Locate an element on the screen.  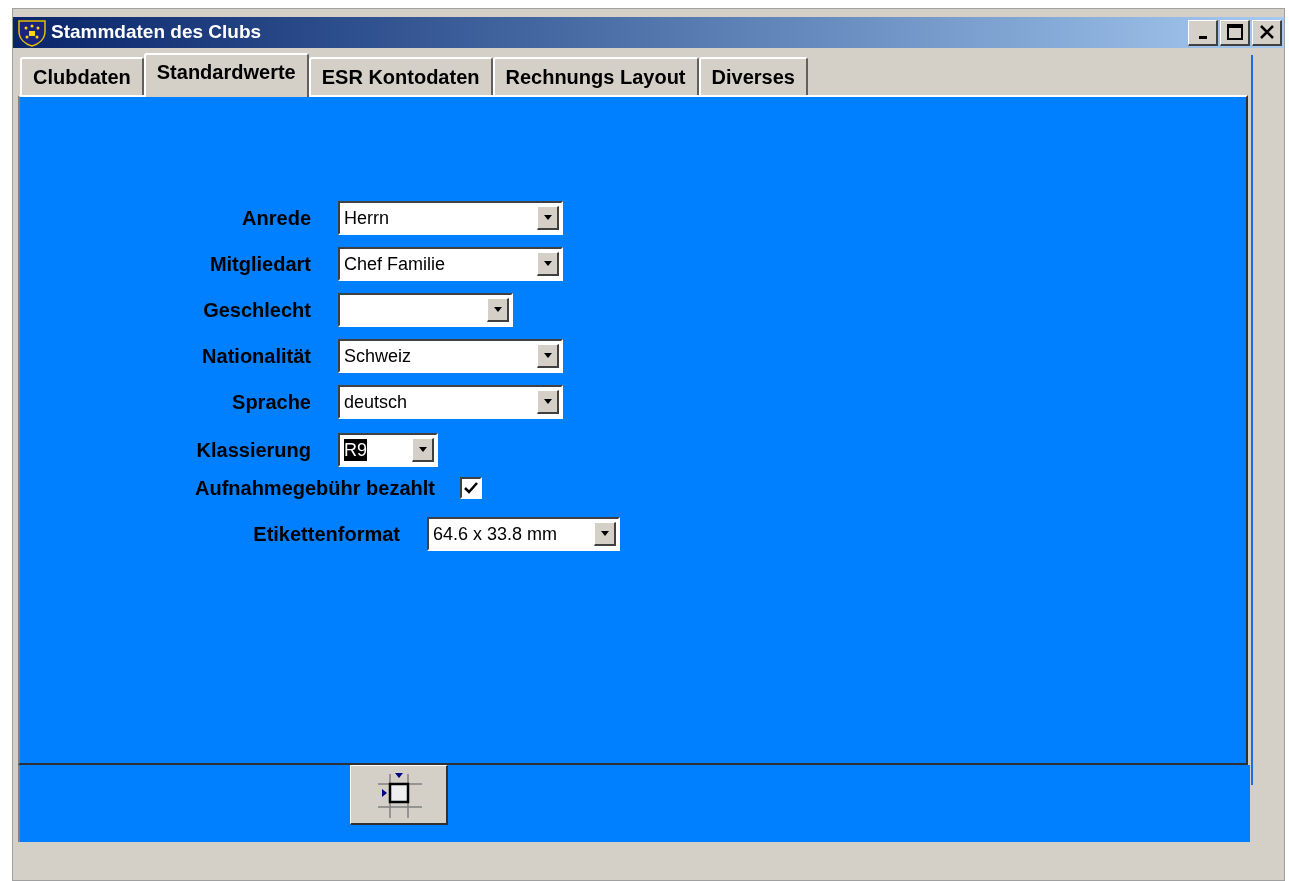
field-value: R9 is located at coordinates (355, 450).